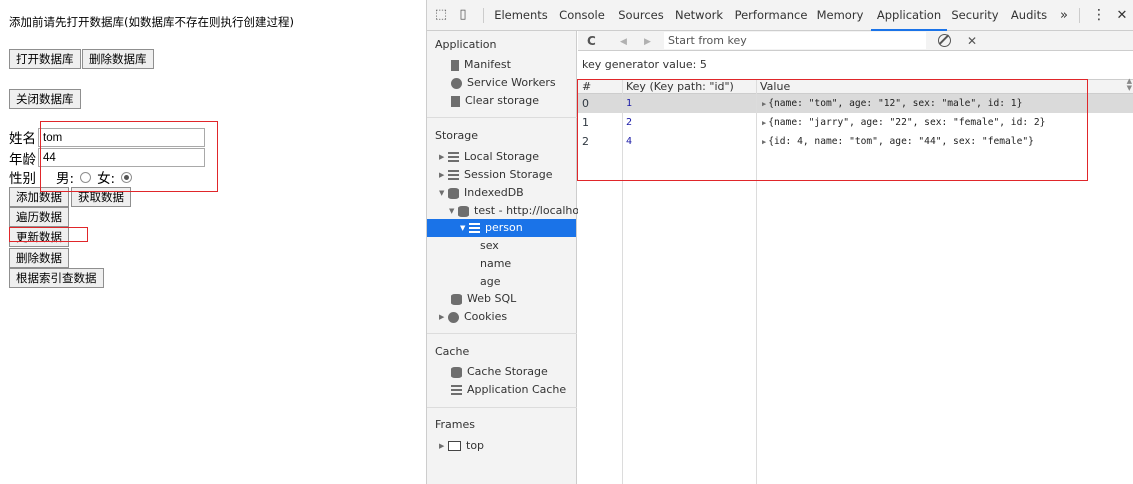 The width and height of the screenshot is (1133, 484). What do you see at coordinates (22, 139) in the screenshot?
I see `name-label: 姓名` at bounding box center [22, 139].